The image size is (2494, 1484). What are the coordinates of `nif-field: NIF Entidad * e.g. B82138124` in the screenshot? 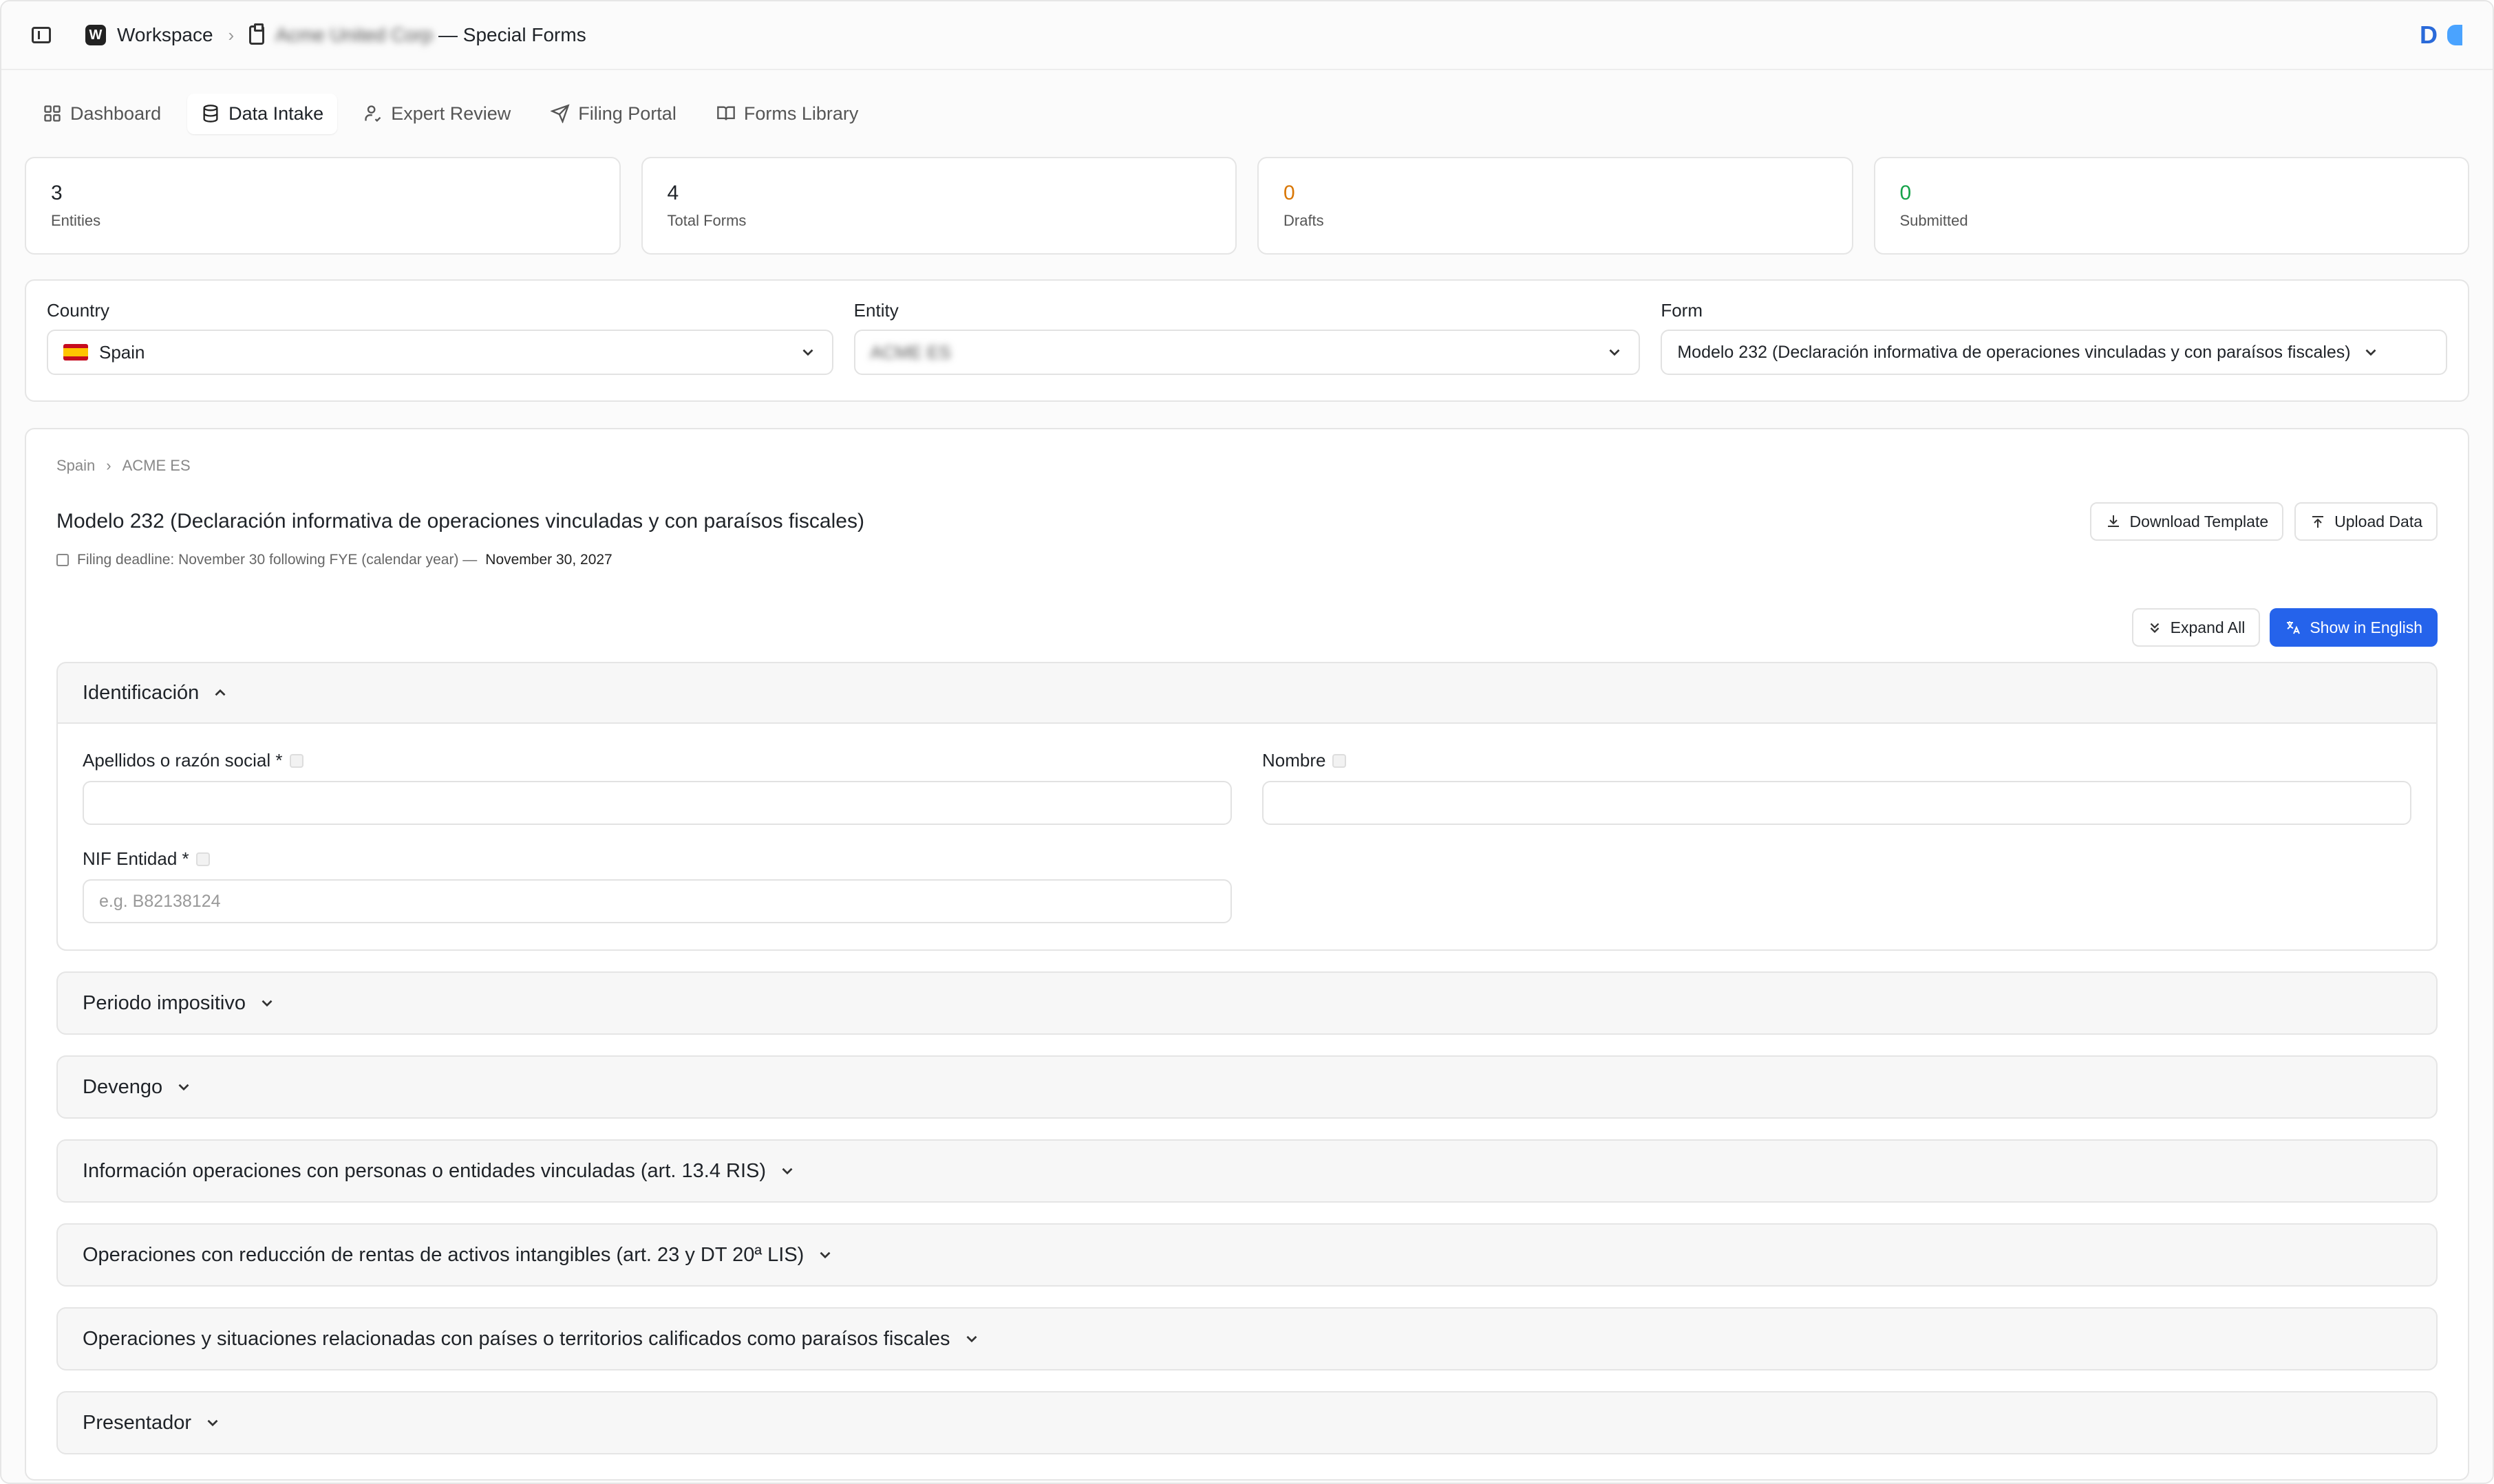 It's located at (657, 885).